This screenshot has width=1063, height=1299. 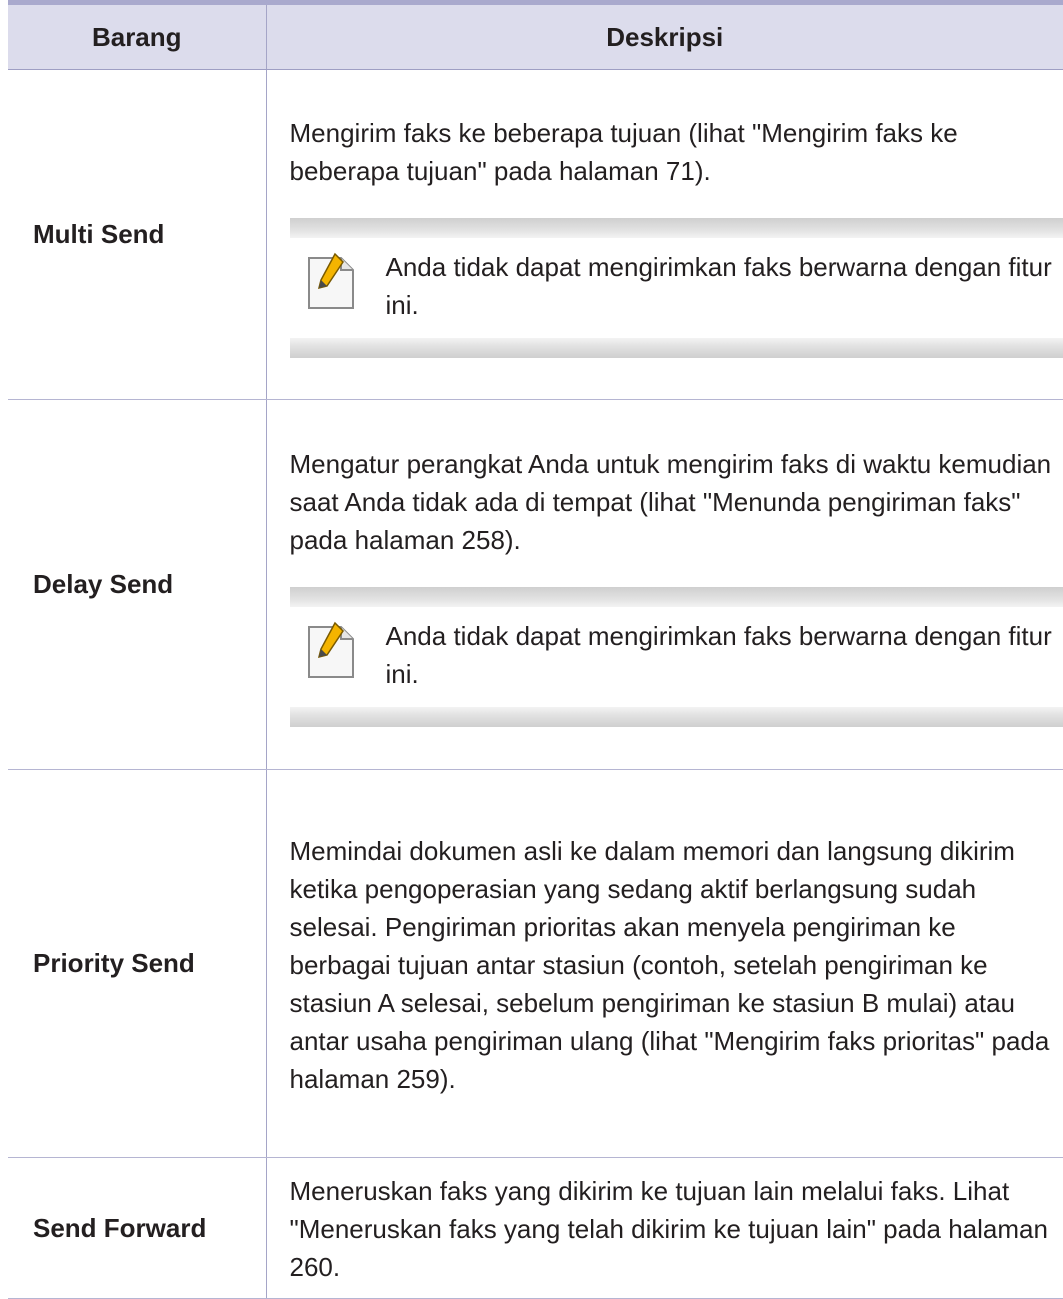 I want to click on item-cell: Priority Send, so click(x=137, y=964).